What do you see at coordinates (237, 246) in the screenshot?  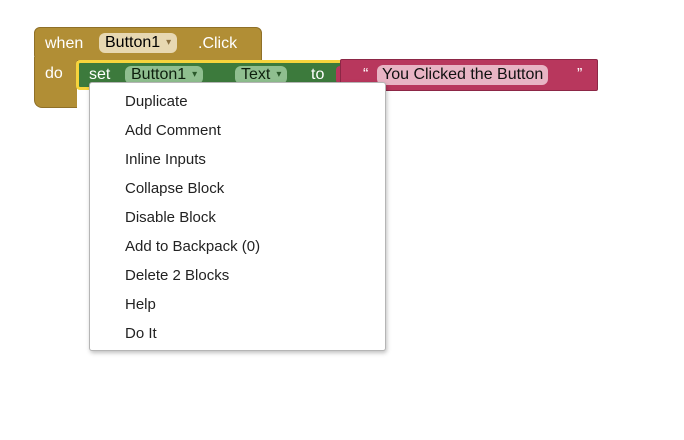 I see `menu-item-add-to-backpack: Add to Backpack (0)` at bounding box center [237, 246].